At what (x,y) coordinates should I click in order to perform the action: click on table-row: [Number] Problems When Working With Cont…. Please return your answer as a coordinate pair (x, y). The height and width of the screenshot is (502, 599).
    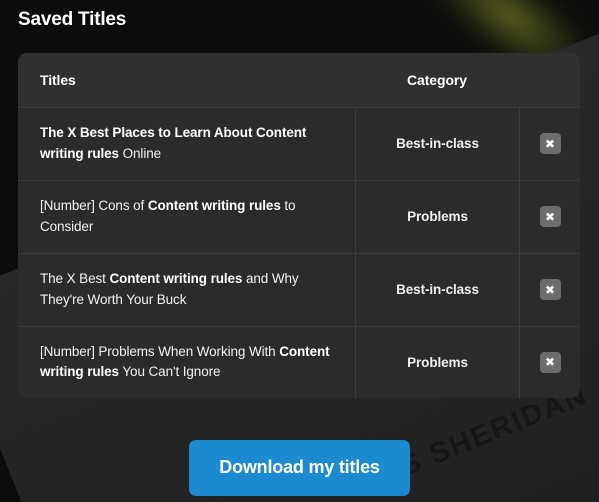
    Looking at the image, I should click on (299, 362).